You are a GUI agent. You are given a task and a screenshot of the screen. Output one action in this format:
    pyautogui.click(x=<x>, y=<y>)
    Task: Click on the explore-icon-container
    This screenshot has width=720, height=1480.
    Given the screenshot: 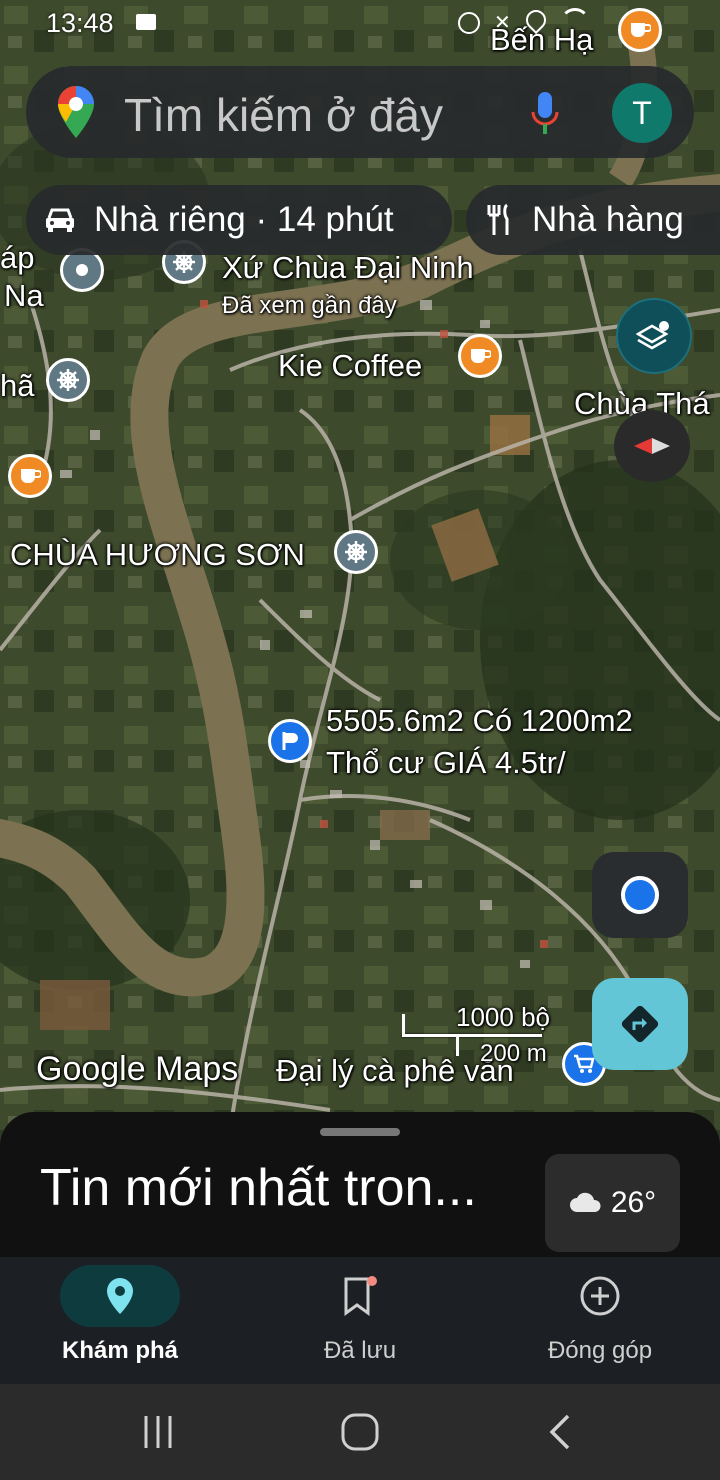 What is the action you would take?
    pyautogui.click(x=120, y=1296)
    